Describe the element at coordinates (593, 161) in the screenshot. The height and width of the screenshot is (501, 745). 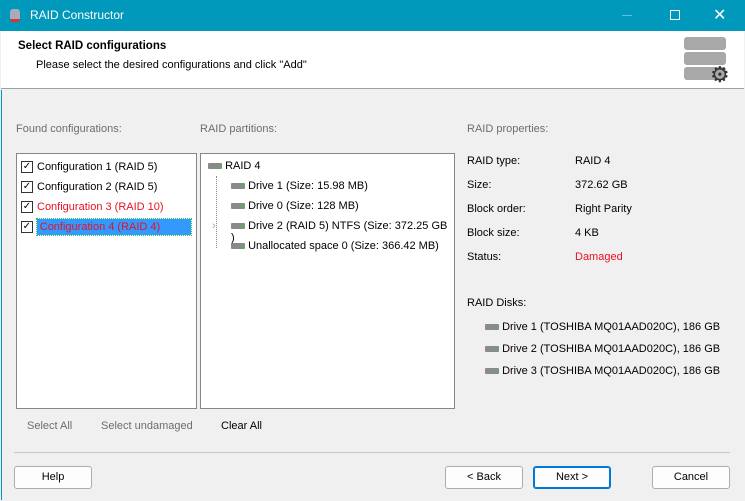
I see `prop-value: RAID 4` at that location.